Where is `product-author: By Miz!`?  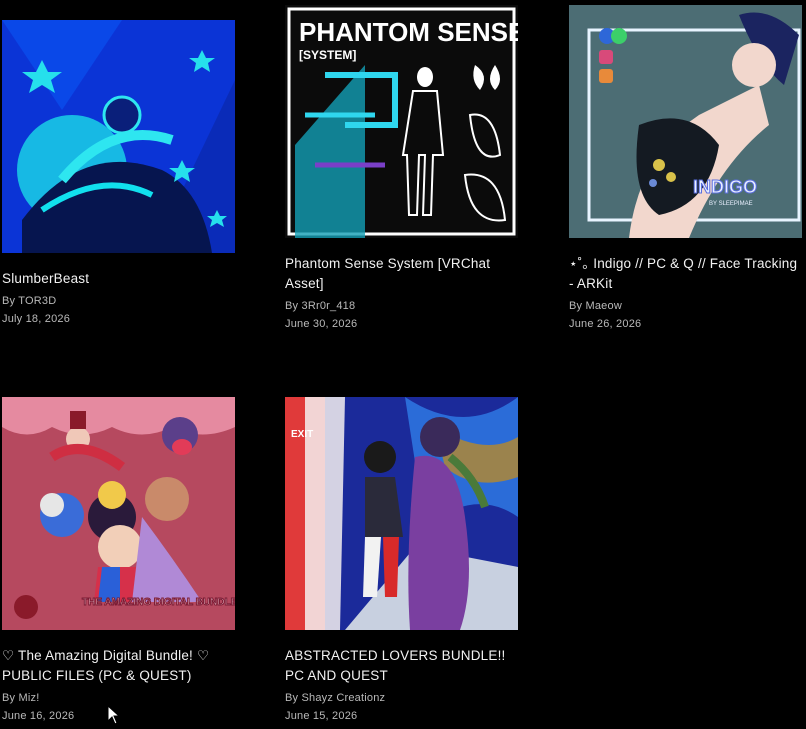 product-author: By Miz! is located at coordinates (118, 698).